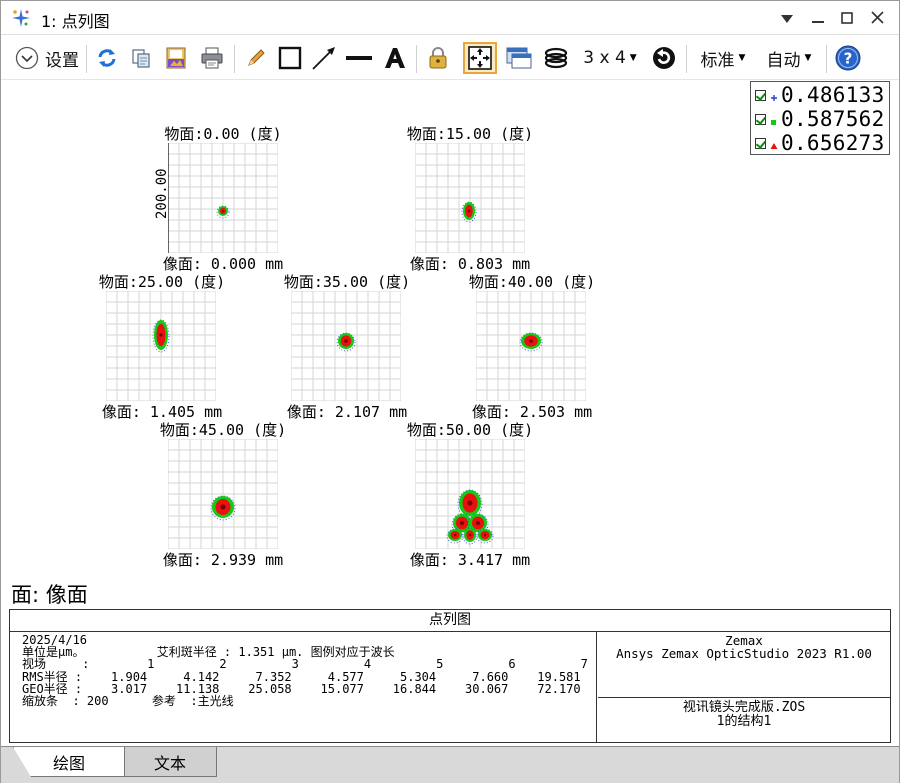 The height and width of the screenshot is (783, 900). What do you see at coordinates (62, 60) in the screenshot?
I see `settings-label: 设置` at bounding box center [62, 60].